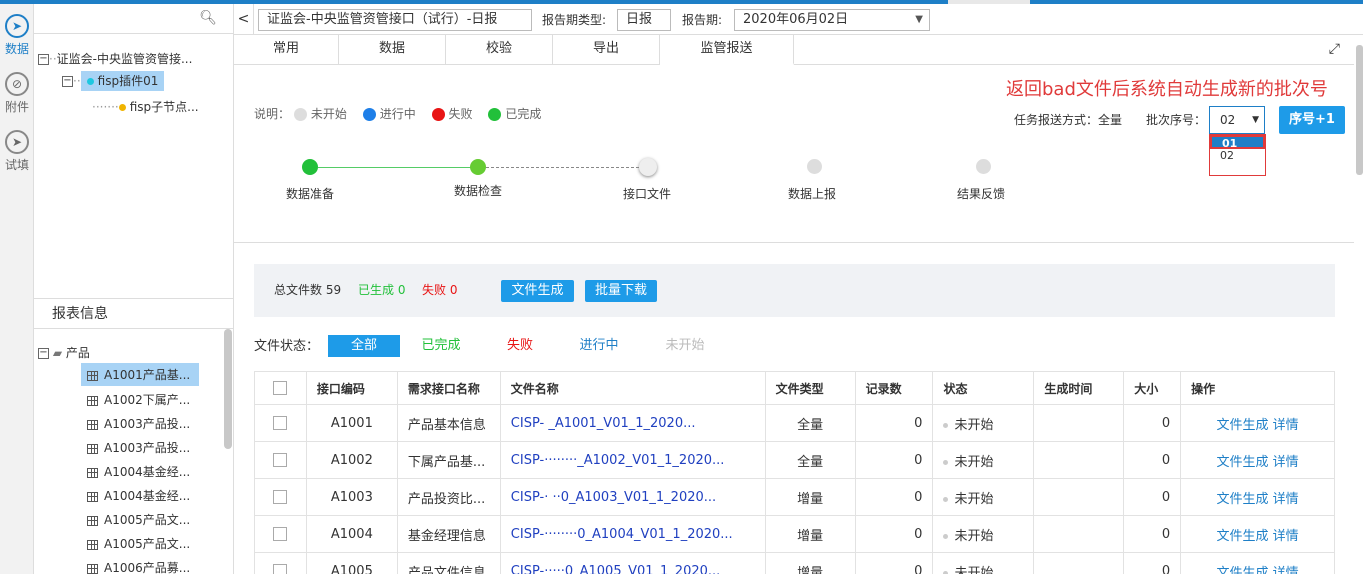 The height and width of the screenshot is (576, 1363). What do you see at coordinates (17, 151) in the screenshot?
I see `rail-trial: ➤ 试填` at bounding box center [17, 151].